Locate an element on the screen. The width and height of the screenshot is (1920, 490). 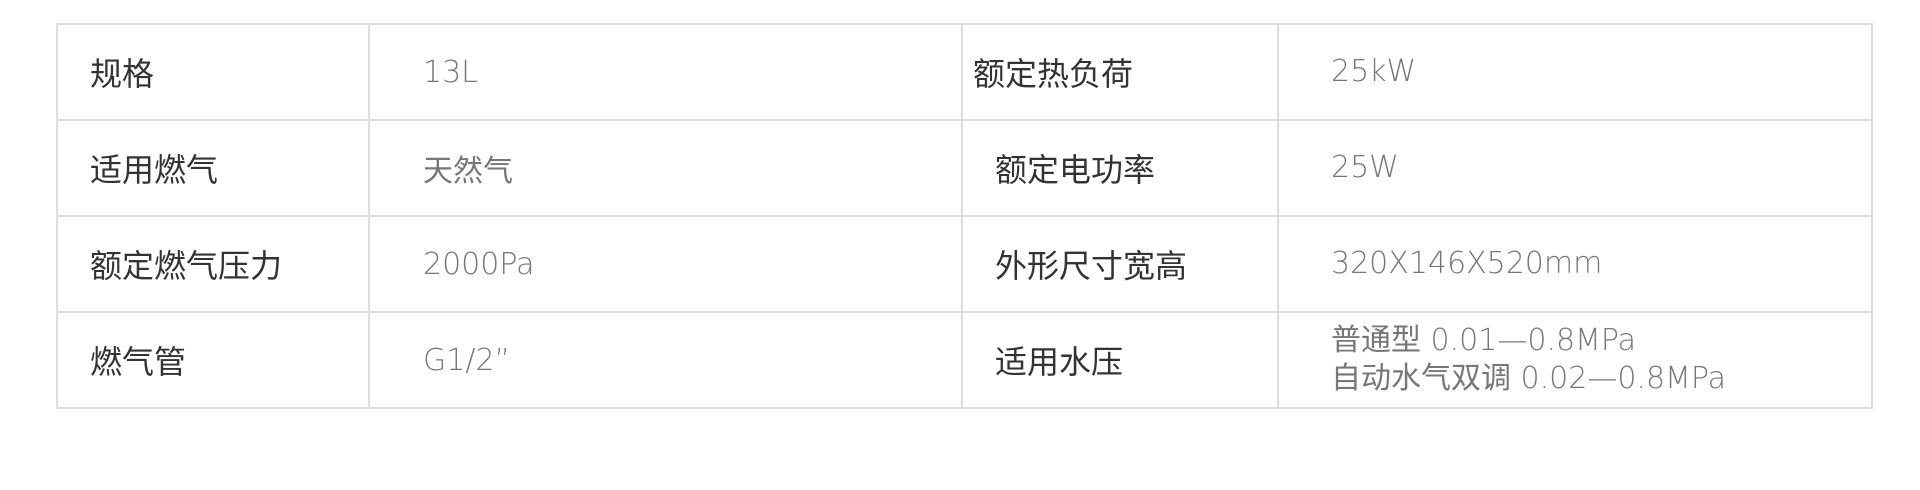
spec-value-line: 320X146X520mm is located at coordinates (1467, 263).